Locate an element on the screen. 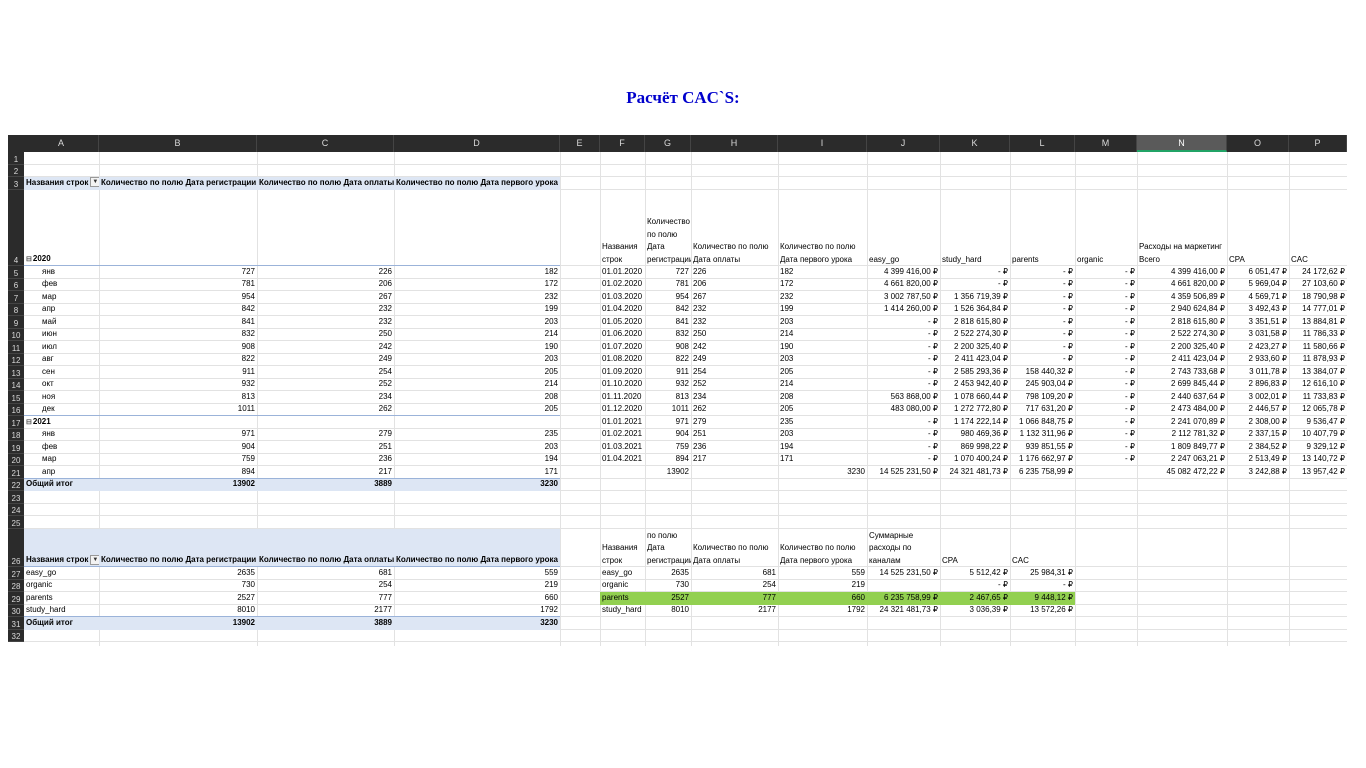  pivot1-row-reg: 954 is located at coordinates (178, 297).